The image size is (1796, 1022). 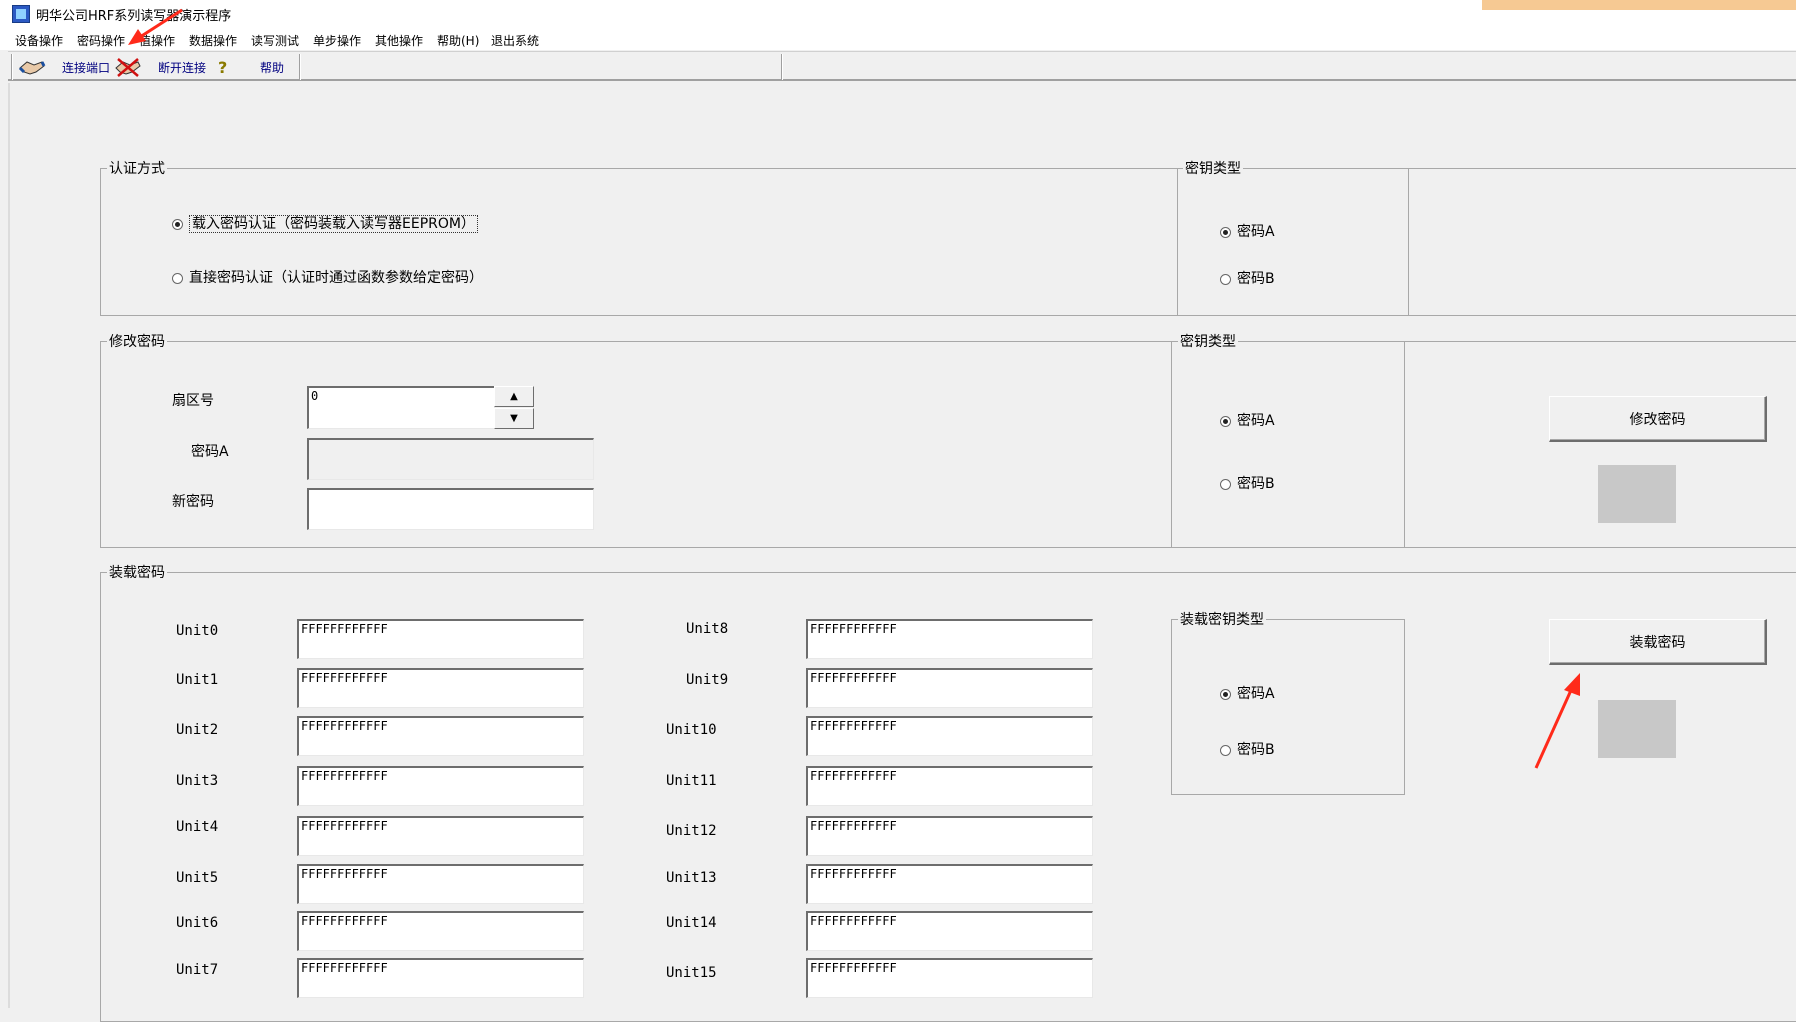 What do you see at coordinates (1256, 694) in the screenshot?
I see `load-key-a-label: 密码A` at bounding box center [1256, 694].